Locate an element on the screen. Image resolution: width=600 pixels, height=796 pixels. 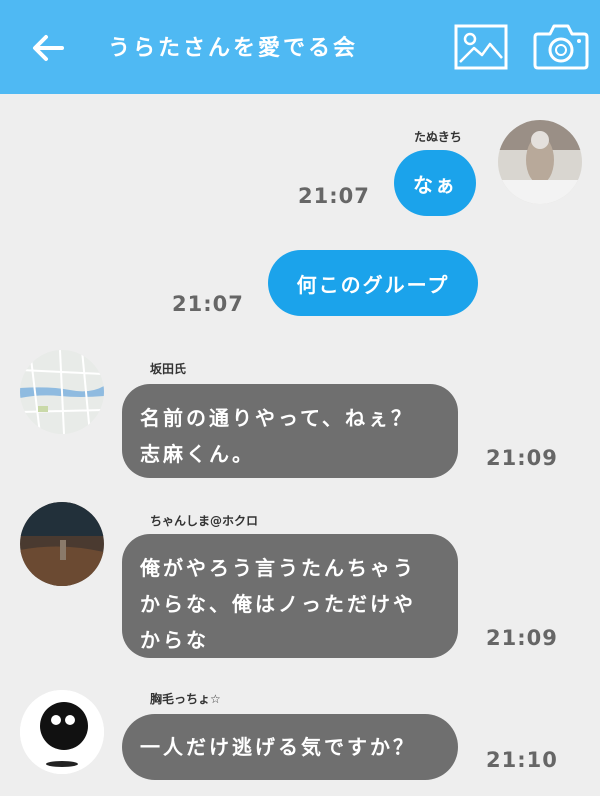
avatar-sakata is located at coordinates (62, 392).